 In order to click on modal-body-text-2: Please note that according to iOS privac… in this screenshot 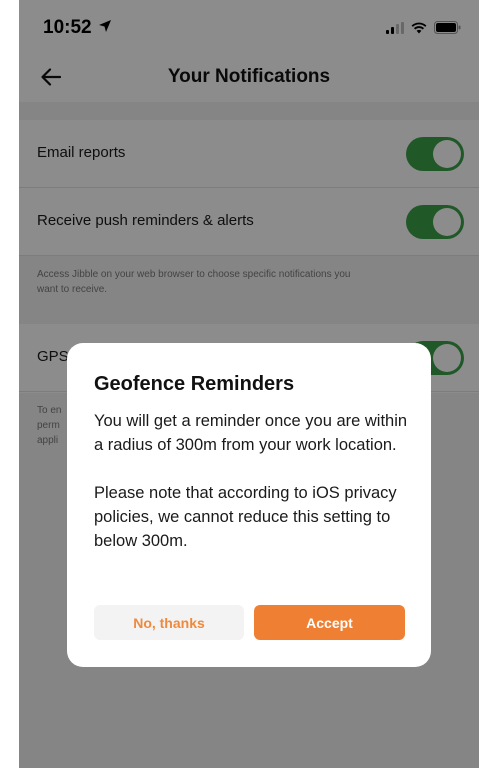, I will do `click(245, 517)`.